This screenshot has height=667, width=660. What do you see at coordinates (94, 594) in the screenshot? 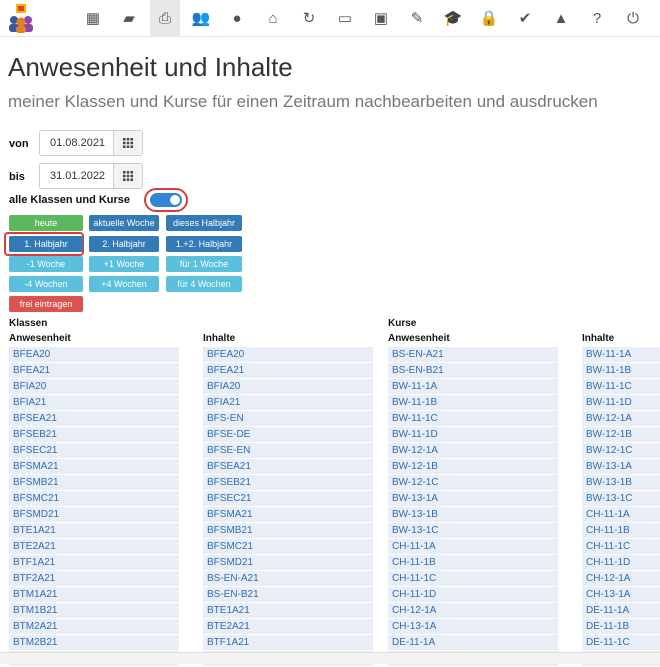
I see `list-item: BTM1A21` at bounding box center [94, 594].